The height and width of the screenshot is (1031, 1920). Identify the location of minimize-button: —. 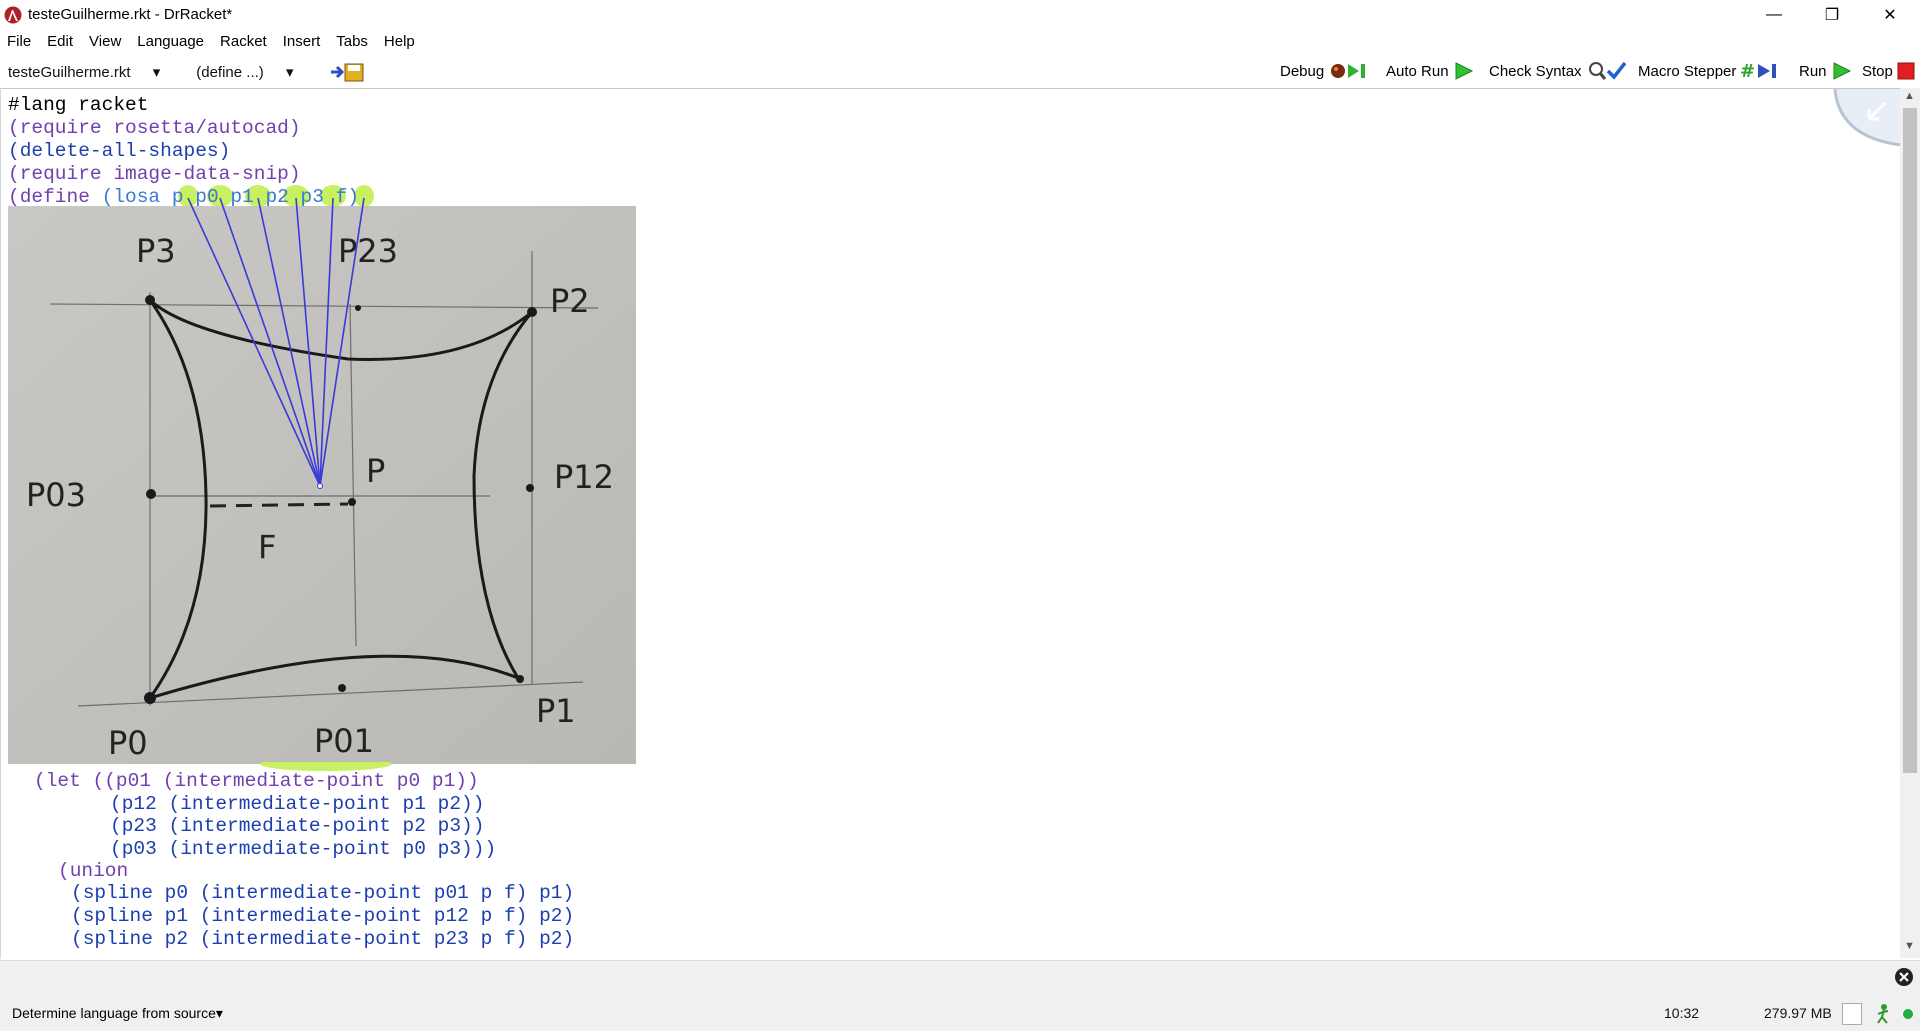
(1774, 15).